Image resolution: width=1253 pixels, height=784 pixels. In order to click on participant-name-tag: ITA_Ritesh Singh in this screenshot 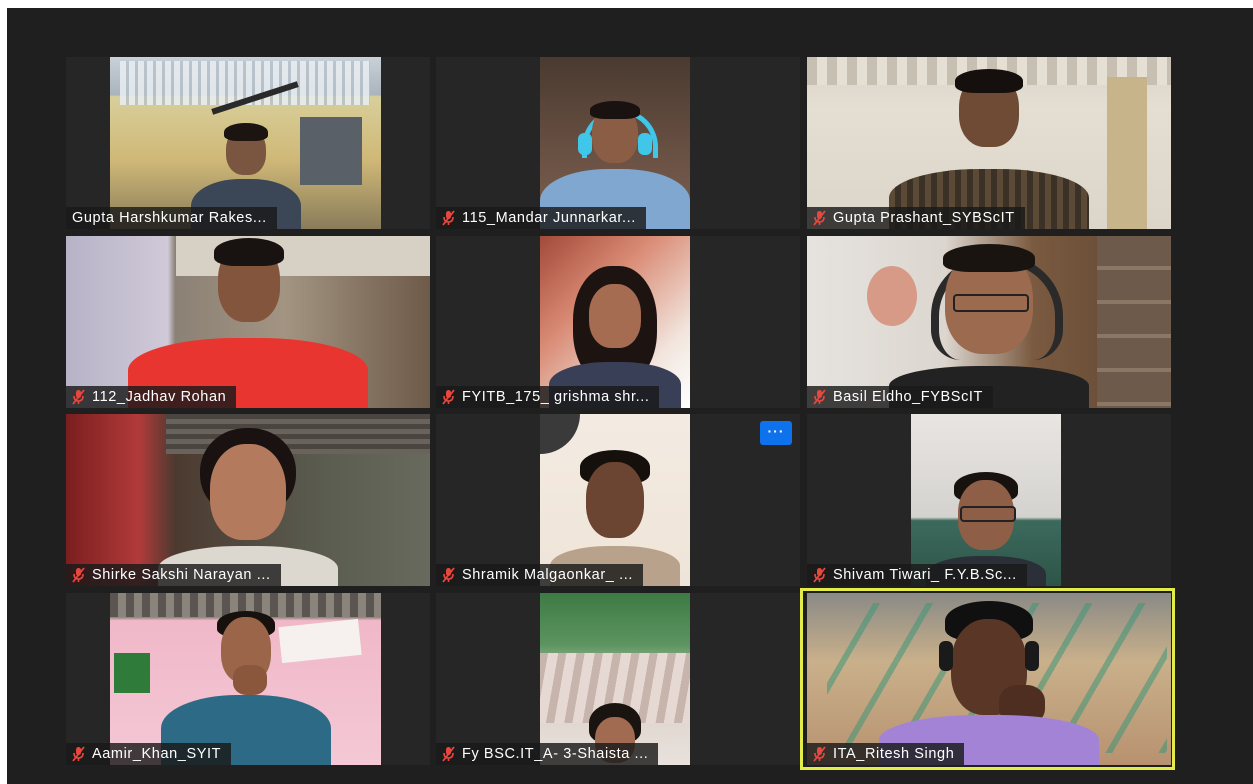, I will do `click(886, 754)`.